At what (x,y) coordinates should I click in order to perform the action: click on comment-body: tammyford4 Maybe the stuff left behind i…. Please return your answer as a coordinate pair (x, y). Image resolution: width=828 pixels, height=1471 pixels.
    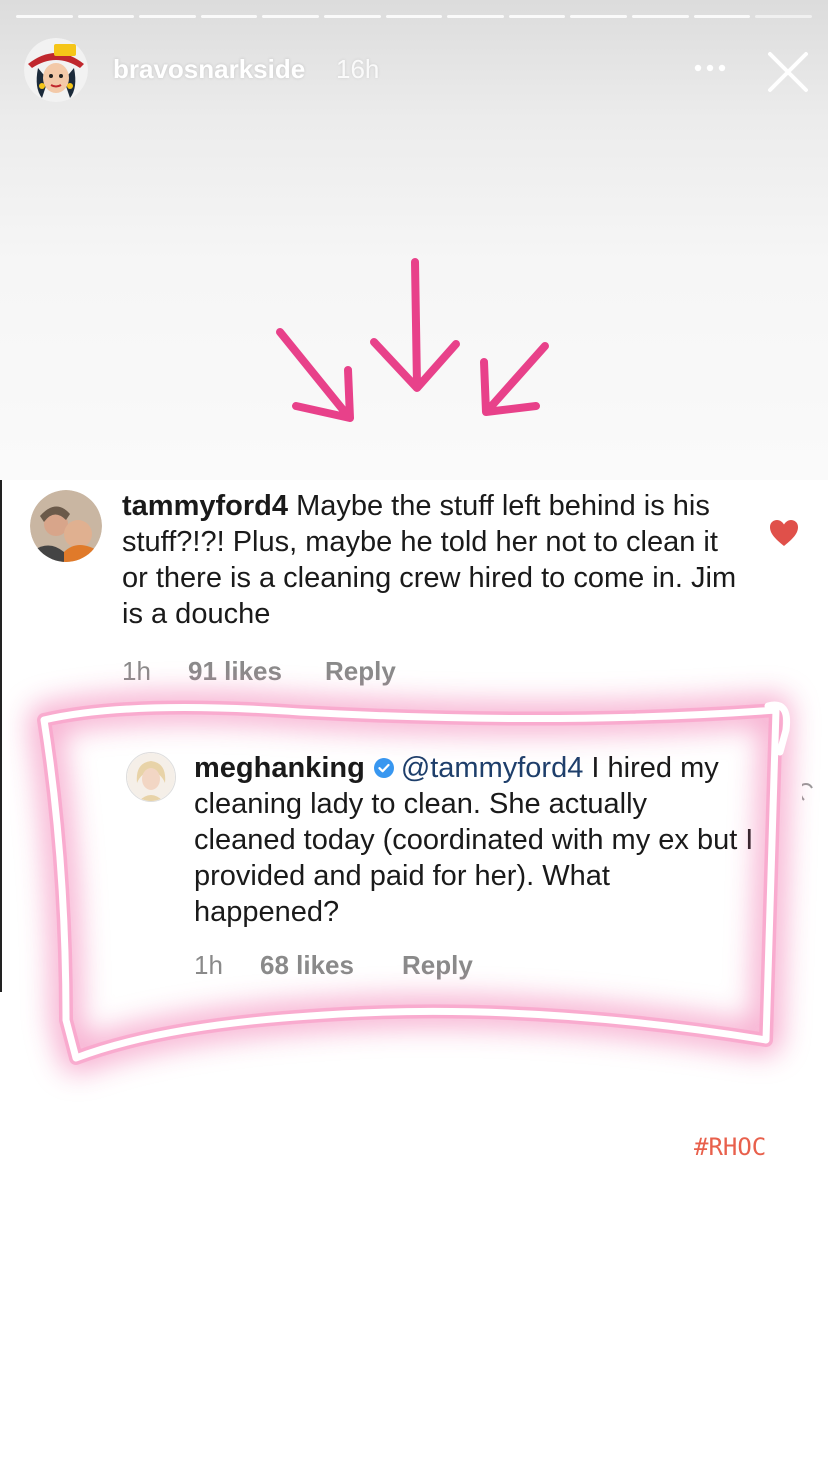
    Looking at the image, I should click on (432, 560).